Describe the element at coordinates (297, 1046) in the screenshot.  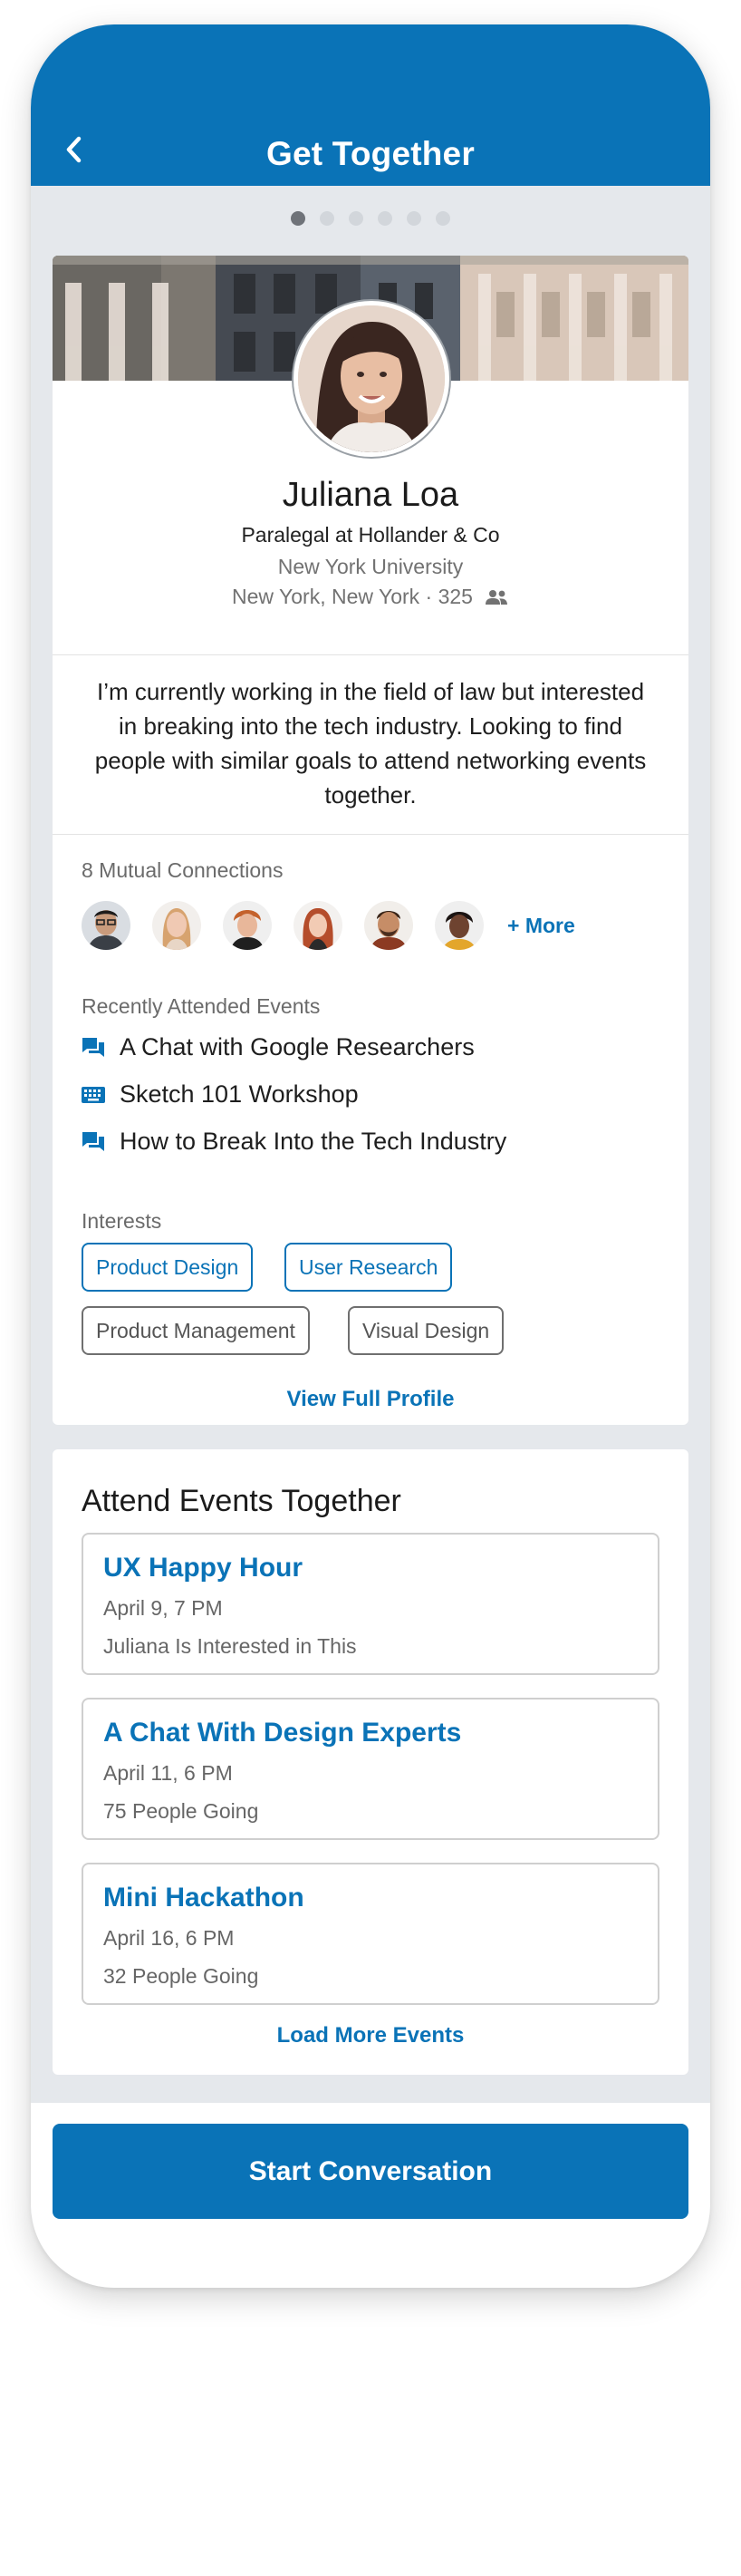
I see `recent-event-title: A Chat with Google Researchers` at that location.